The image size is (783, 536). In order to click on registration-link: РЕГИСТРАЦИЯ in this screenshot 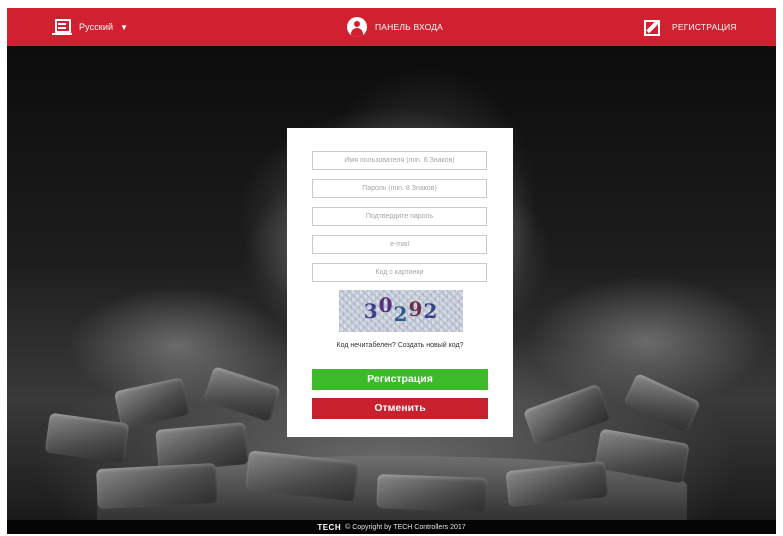, I will do `click(690, 27)`.